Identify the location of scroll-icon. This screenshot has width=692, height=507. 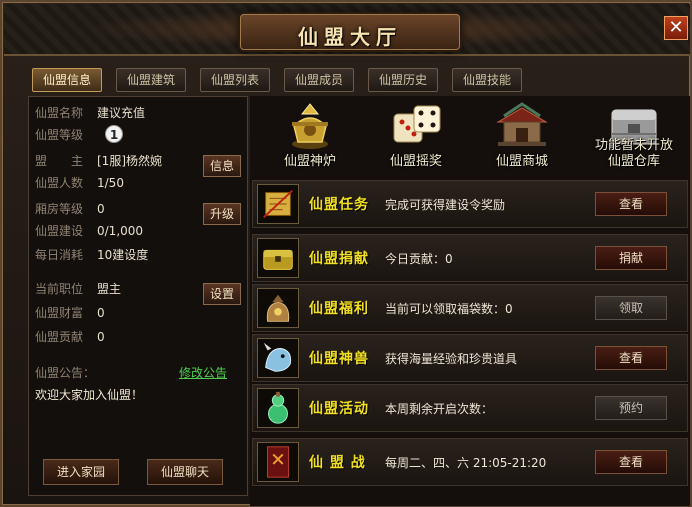
(278, 204).